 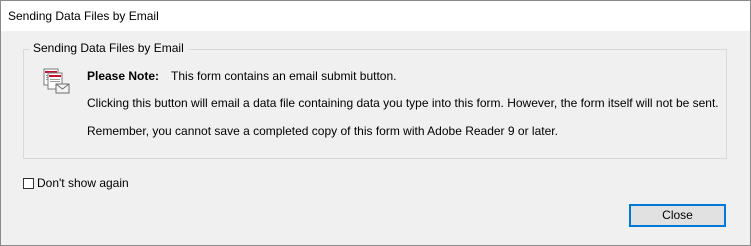 I want to click on checkbox-label: Don't show again, so click(x=83, y=183).